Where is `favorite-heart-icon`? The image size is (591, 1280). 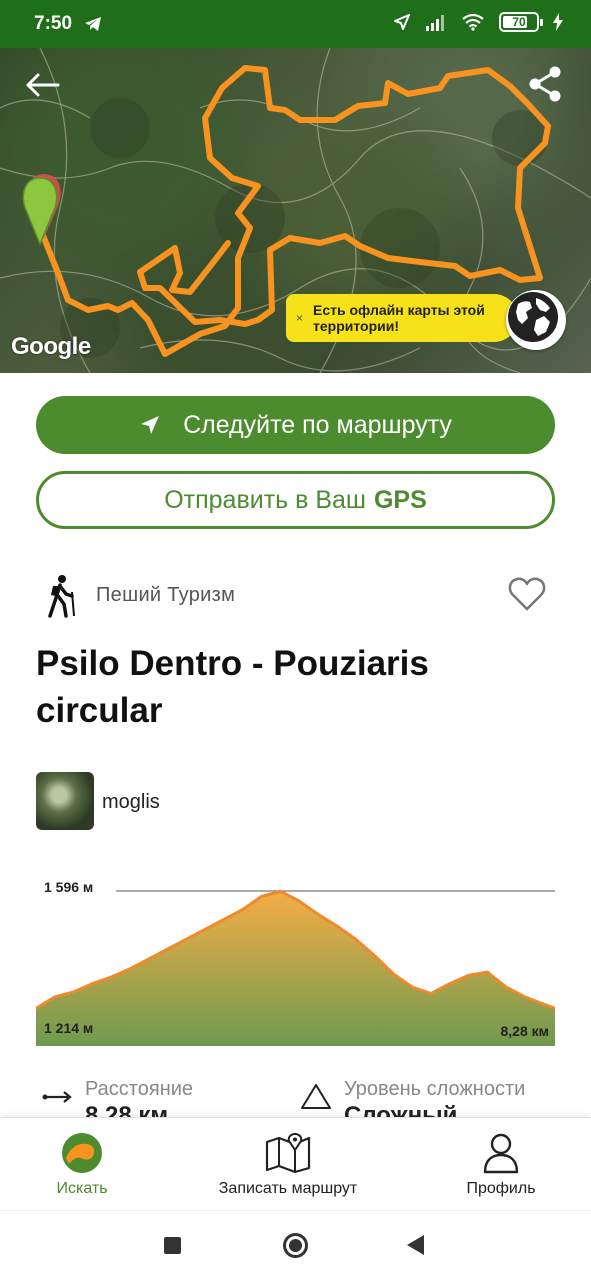 favorite-heart-icon is located at coordinates (527, 594).